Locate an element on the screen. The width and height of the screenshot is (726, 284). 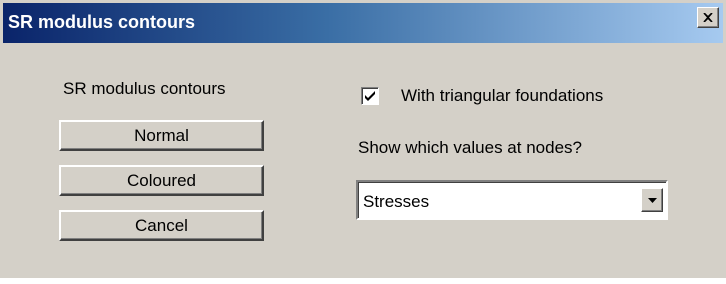
close-button is located at coordinates (708, 17).